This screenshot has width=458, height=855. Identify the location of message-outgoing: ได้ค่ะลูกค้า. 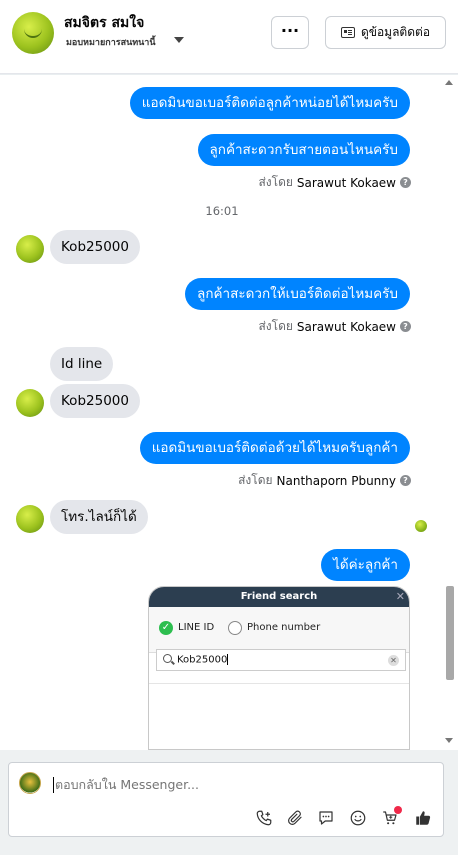
(365, 565).